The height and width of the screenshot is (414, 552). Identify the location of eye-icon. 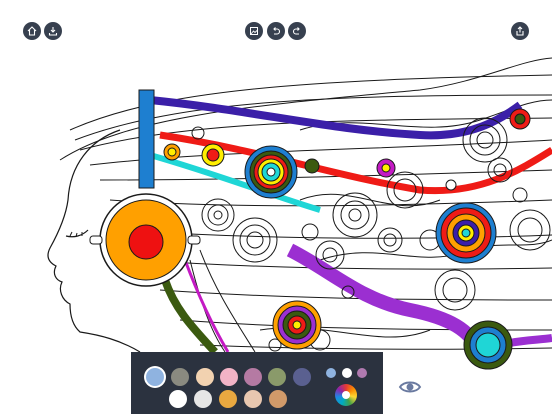
(410, 387).